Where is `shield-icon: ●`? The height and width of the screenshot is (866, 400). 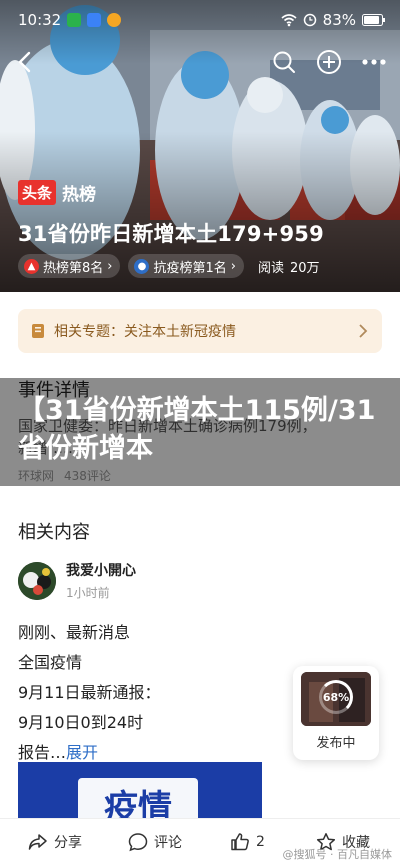 shield-icon: ● is located at coordinates (142, 266).